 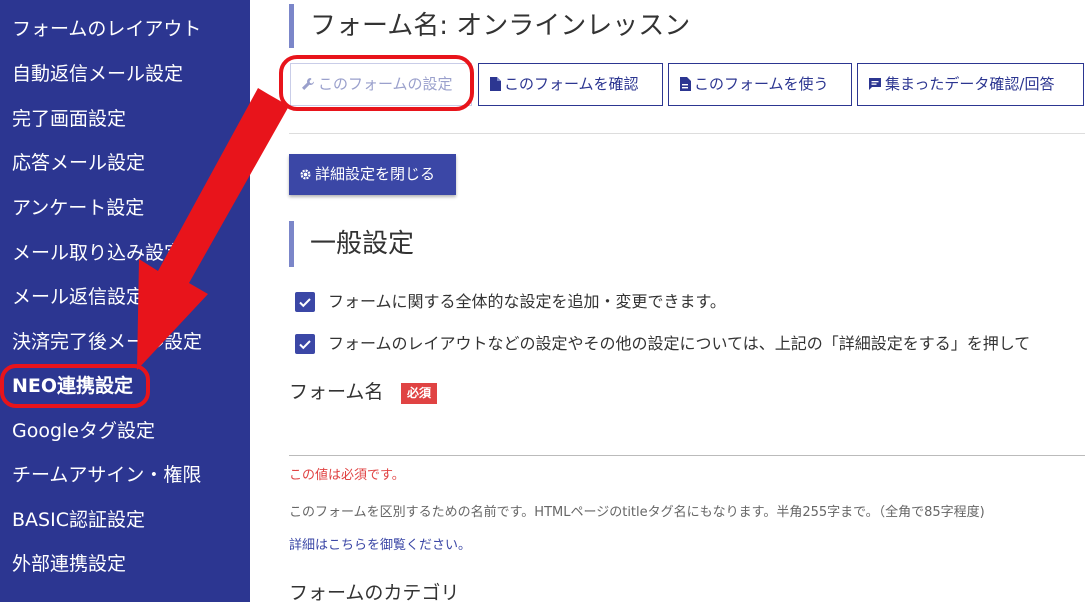 I want to click on sidebar-item-google-tag: Googleタグ設定, so click(x=83, y=431).